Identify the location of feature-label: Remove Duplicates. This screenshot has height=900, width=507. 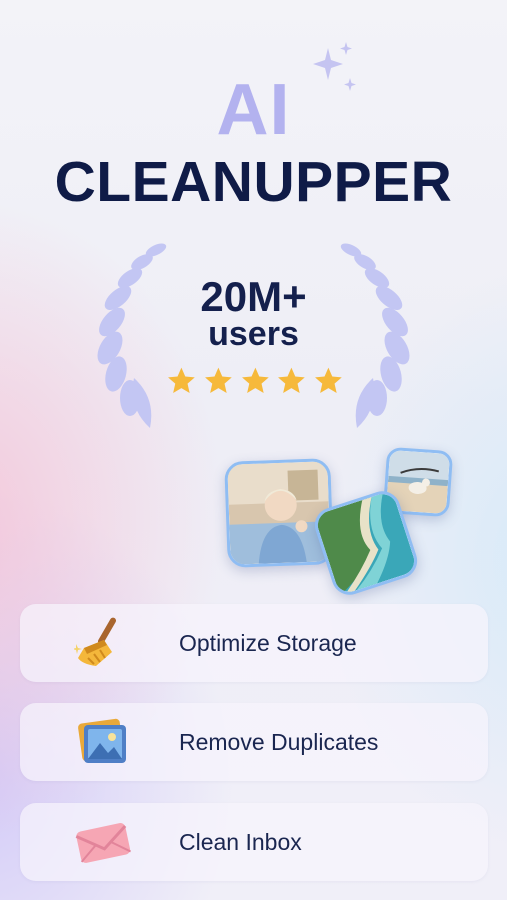
(279, 742).